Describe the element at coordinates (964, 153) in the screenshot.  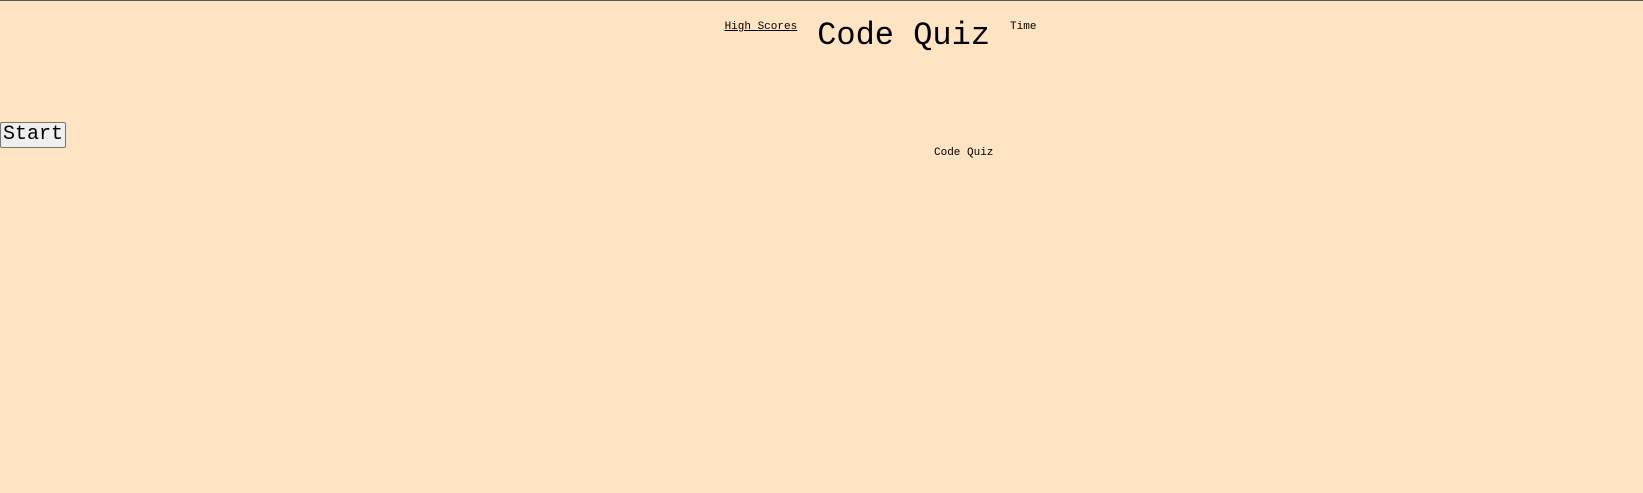
I see `quiz-subtitle: Code Quiz` at that location.